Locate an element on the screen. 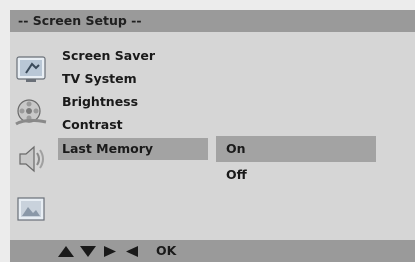  option-label: Off is located at coordinates (236, 174).